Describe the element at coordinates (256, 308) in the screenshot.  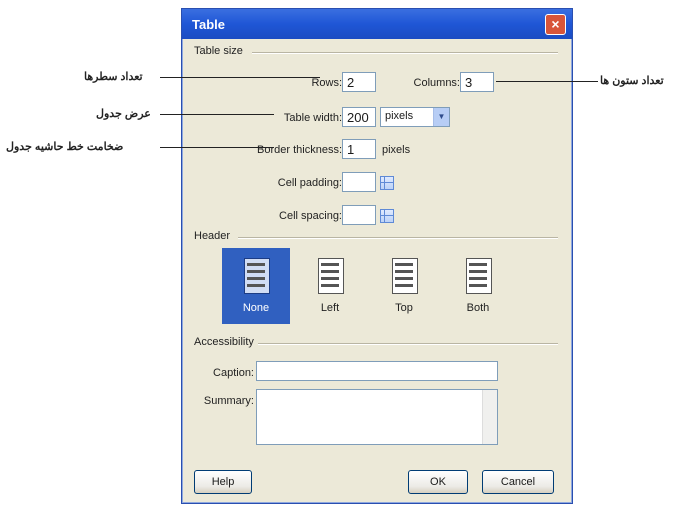
I see `header-option-label: None` at that location.